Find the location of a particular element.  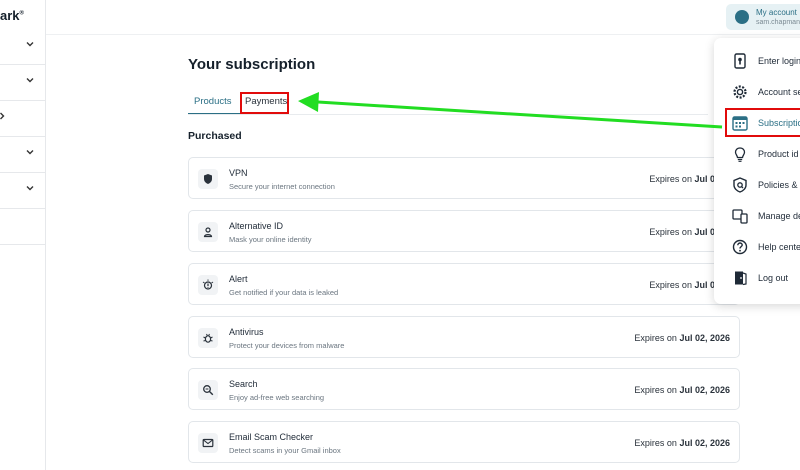

shield-icon is located at coordinates (208, 179).